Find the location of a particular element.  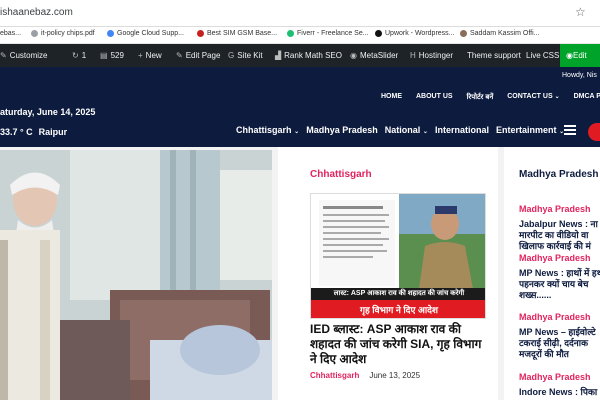

refresh-icon: ↻ is located at coordinates (75, 55).